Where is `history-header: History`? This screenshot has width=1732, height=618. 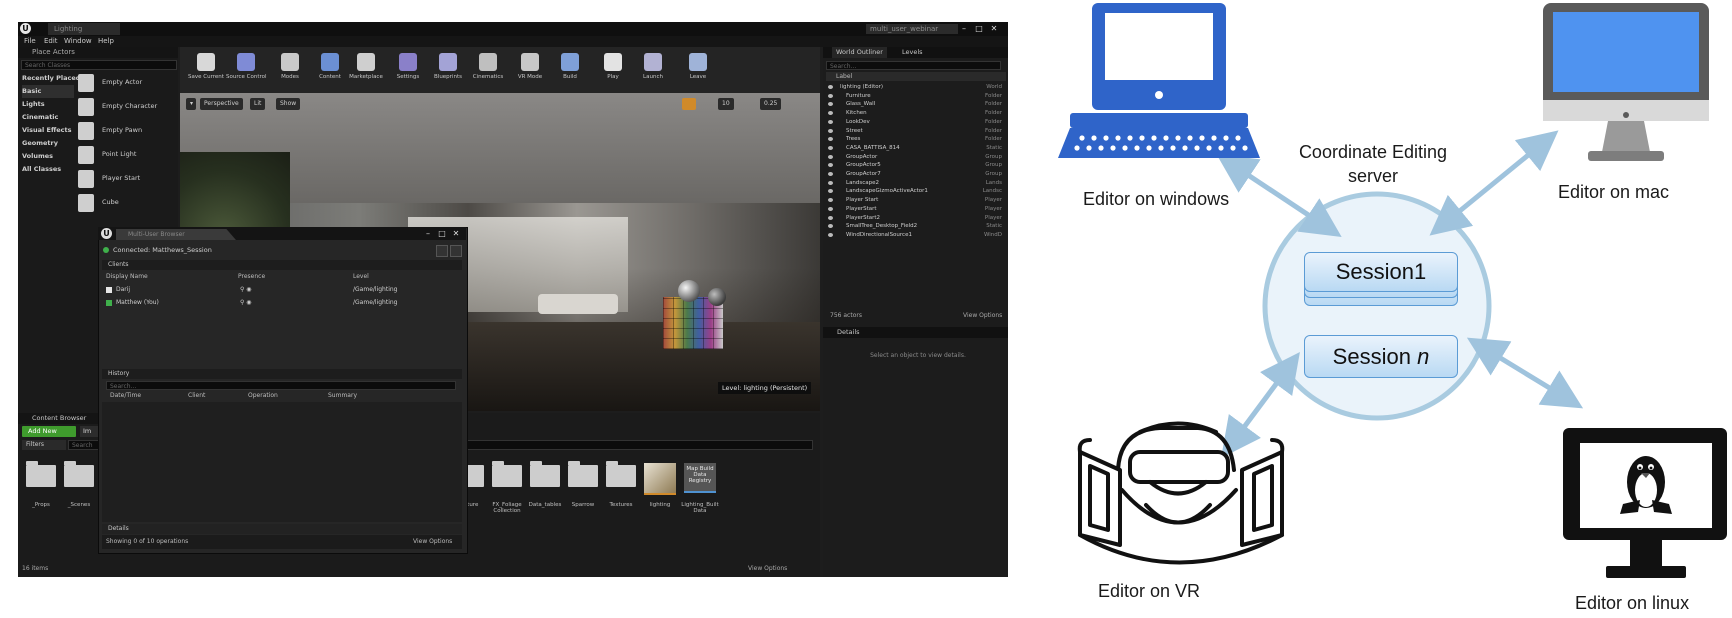
history-header: History is located at coordinates (282, 374).